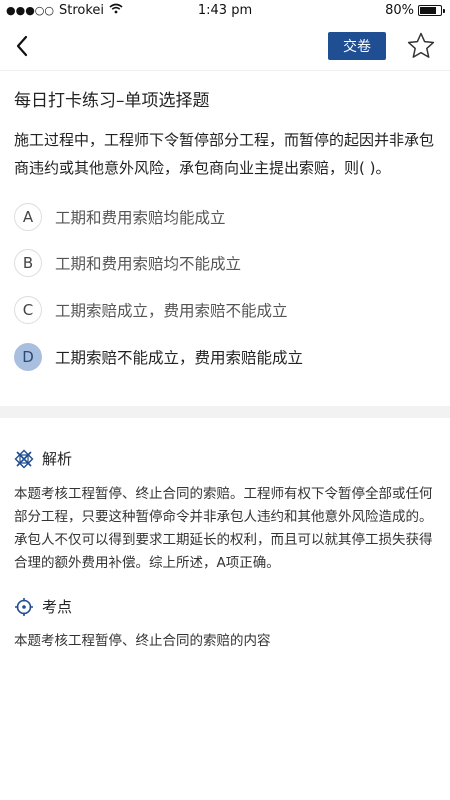  I want to click on option-b: B 工期和费用索赔均不能成立, so click(224, 263).